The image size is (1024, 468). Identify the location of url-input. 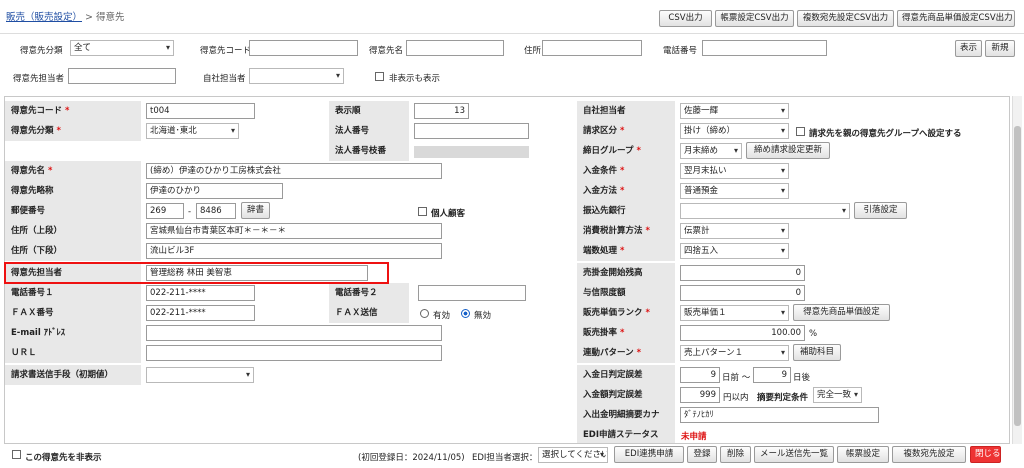
(294, 353).